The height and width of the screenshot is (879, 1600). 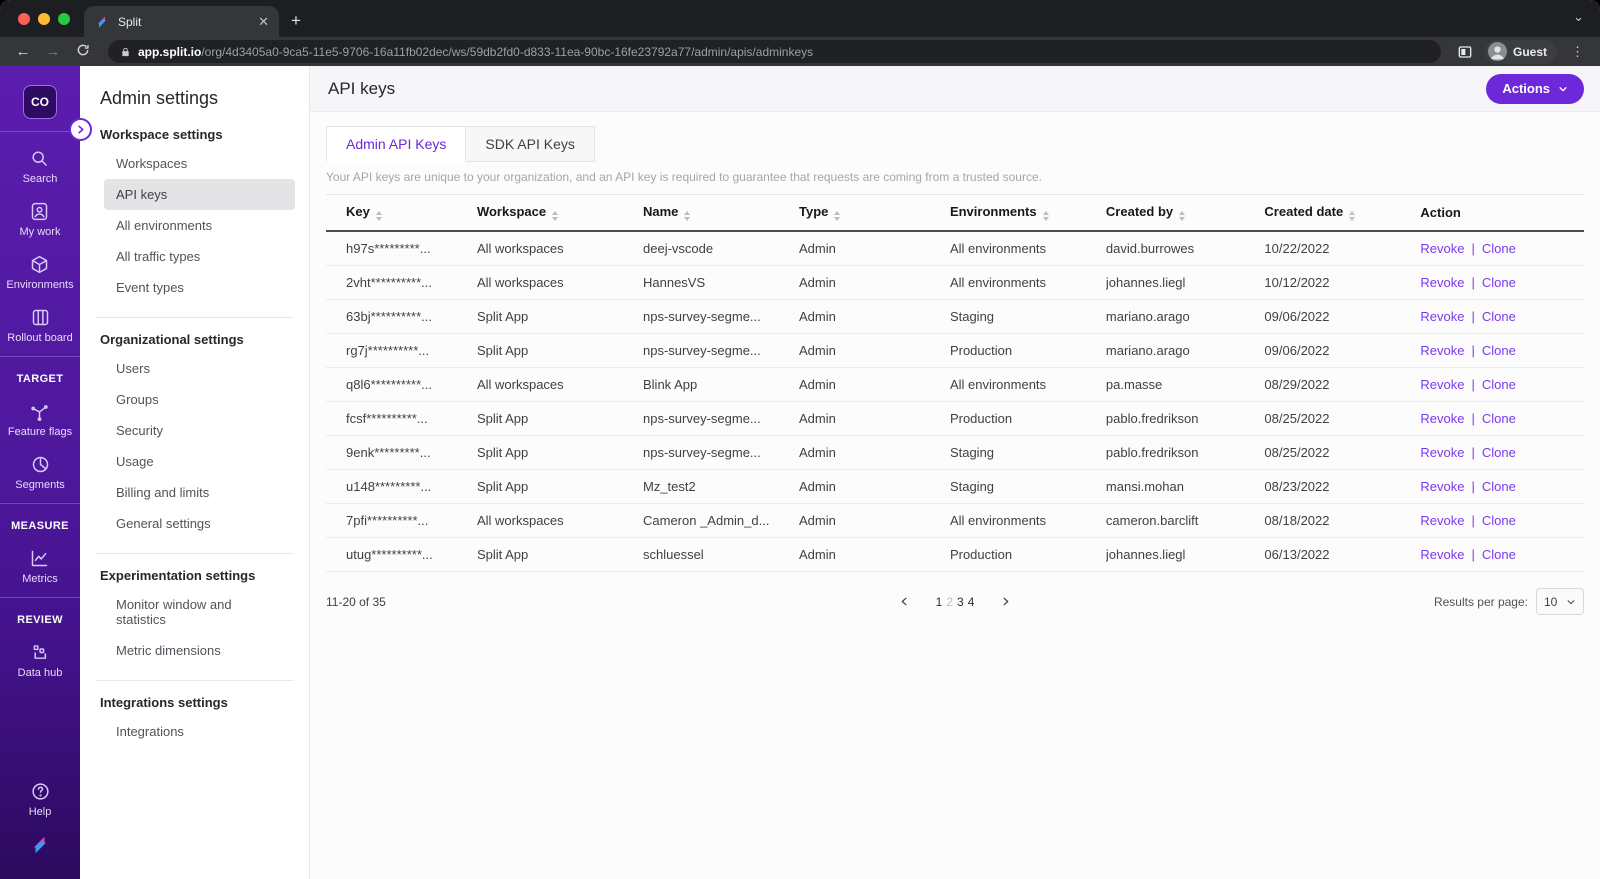 I want to click on sidebar-item-search: Search, so click(x=40, y=166).